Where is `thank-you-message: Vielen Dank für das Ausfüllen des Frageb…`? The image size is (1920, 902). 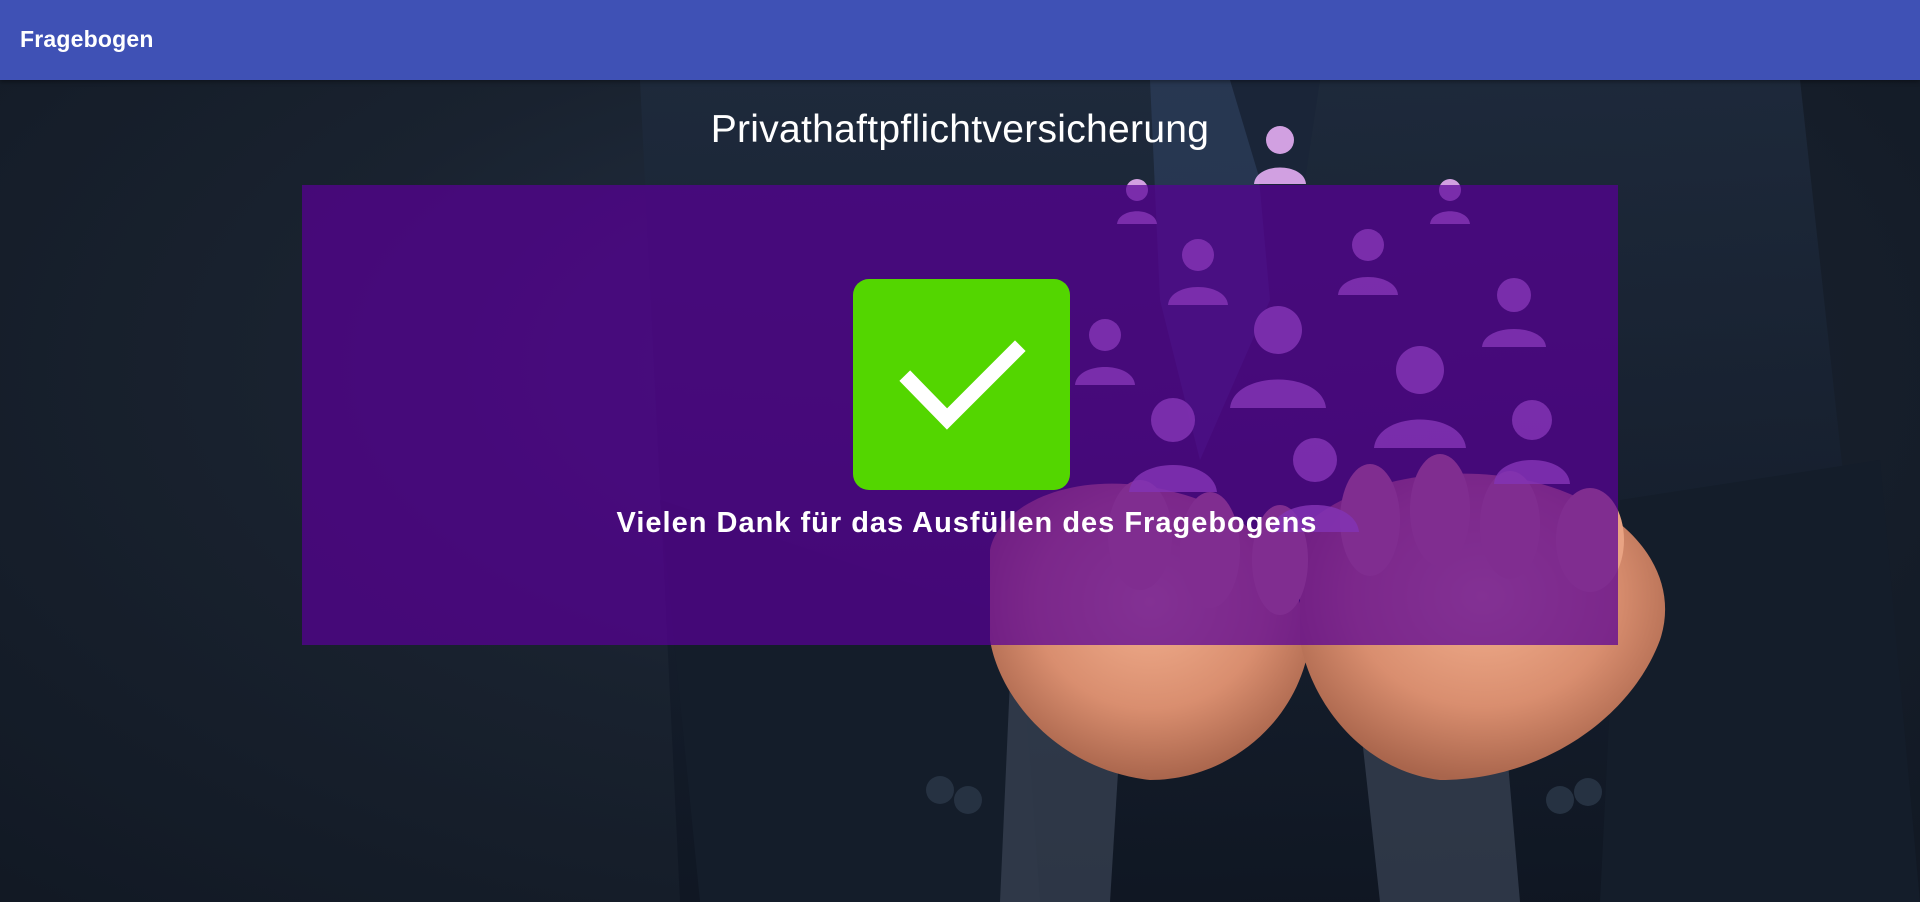 thank-you-message: Vielen Dank für das Ausfüllen des Frageb… is located at coordinates (967, 523).